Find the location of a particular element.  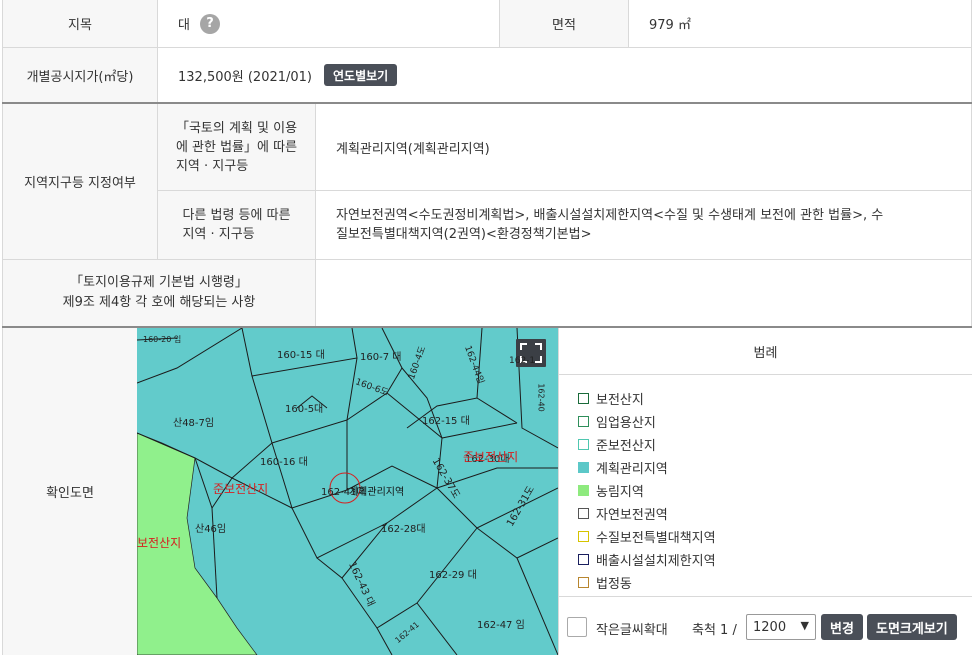

price-header: 개별공시지가(㎡당) is located at coordinates (80, 75).